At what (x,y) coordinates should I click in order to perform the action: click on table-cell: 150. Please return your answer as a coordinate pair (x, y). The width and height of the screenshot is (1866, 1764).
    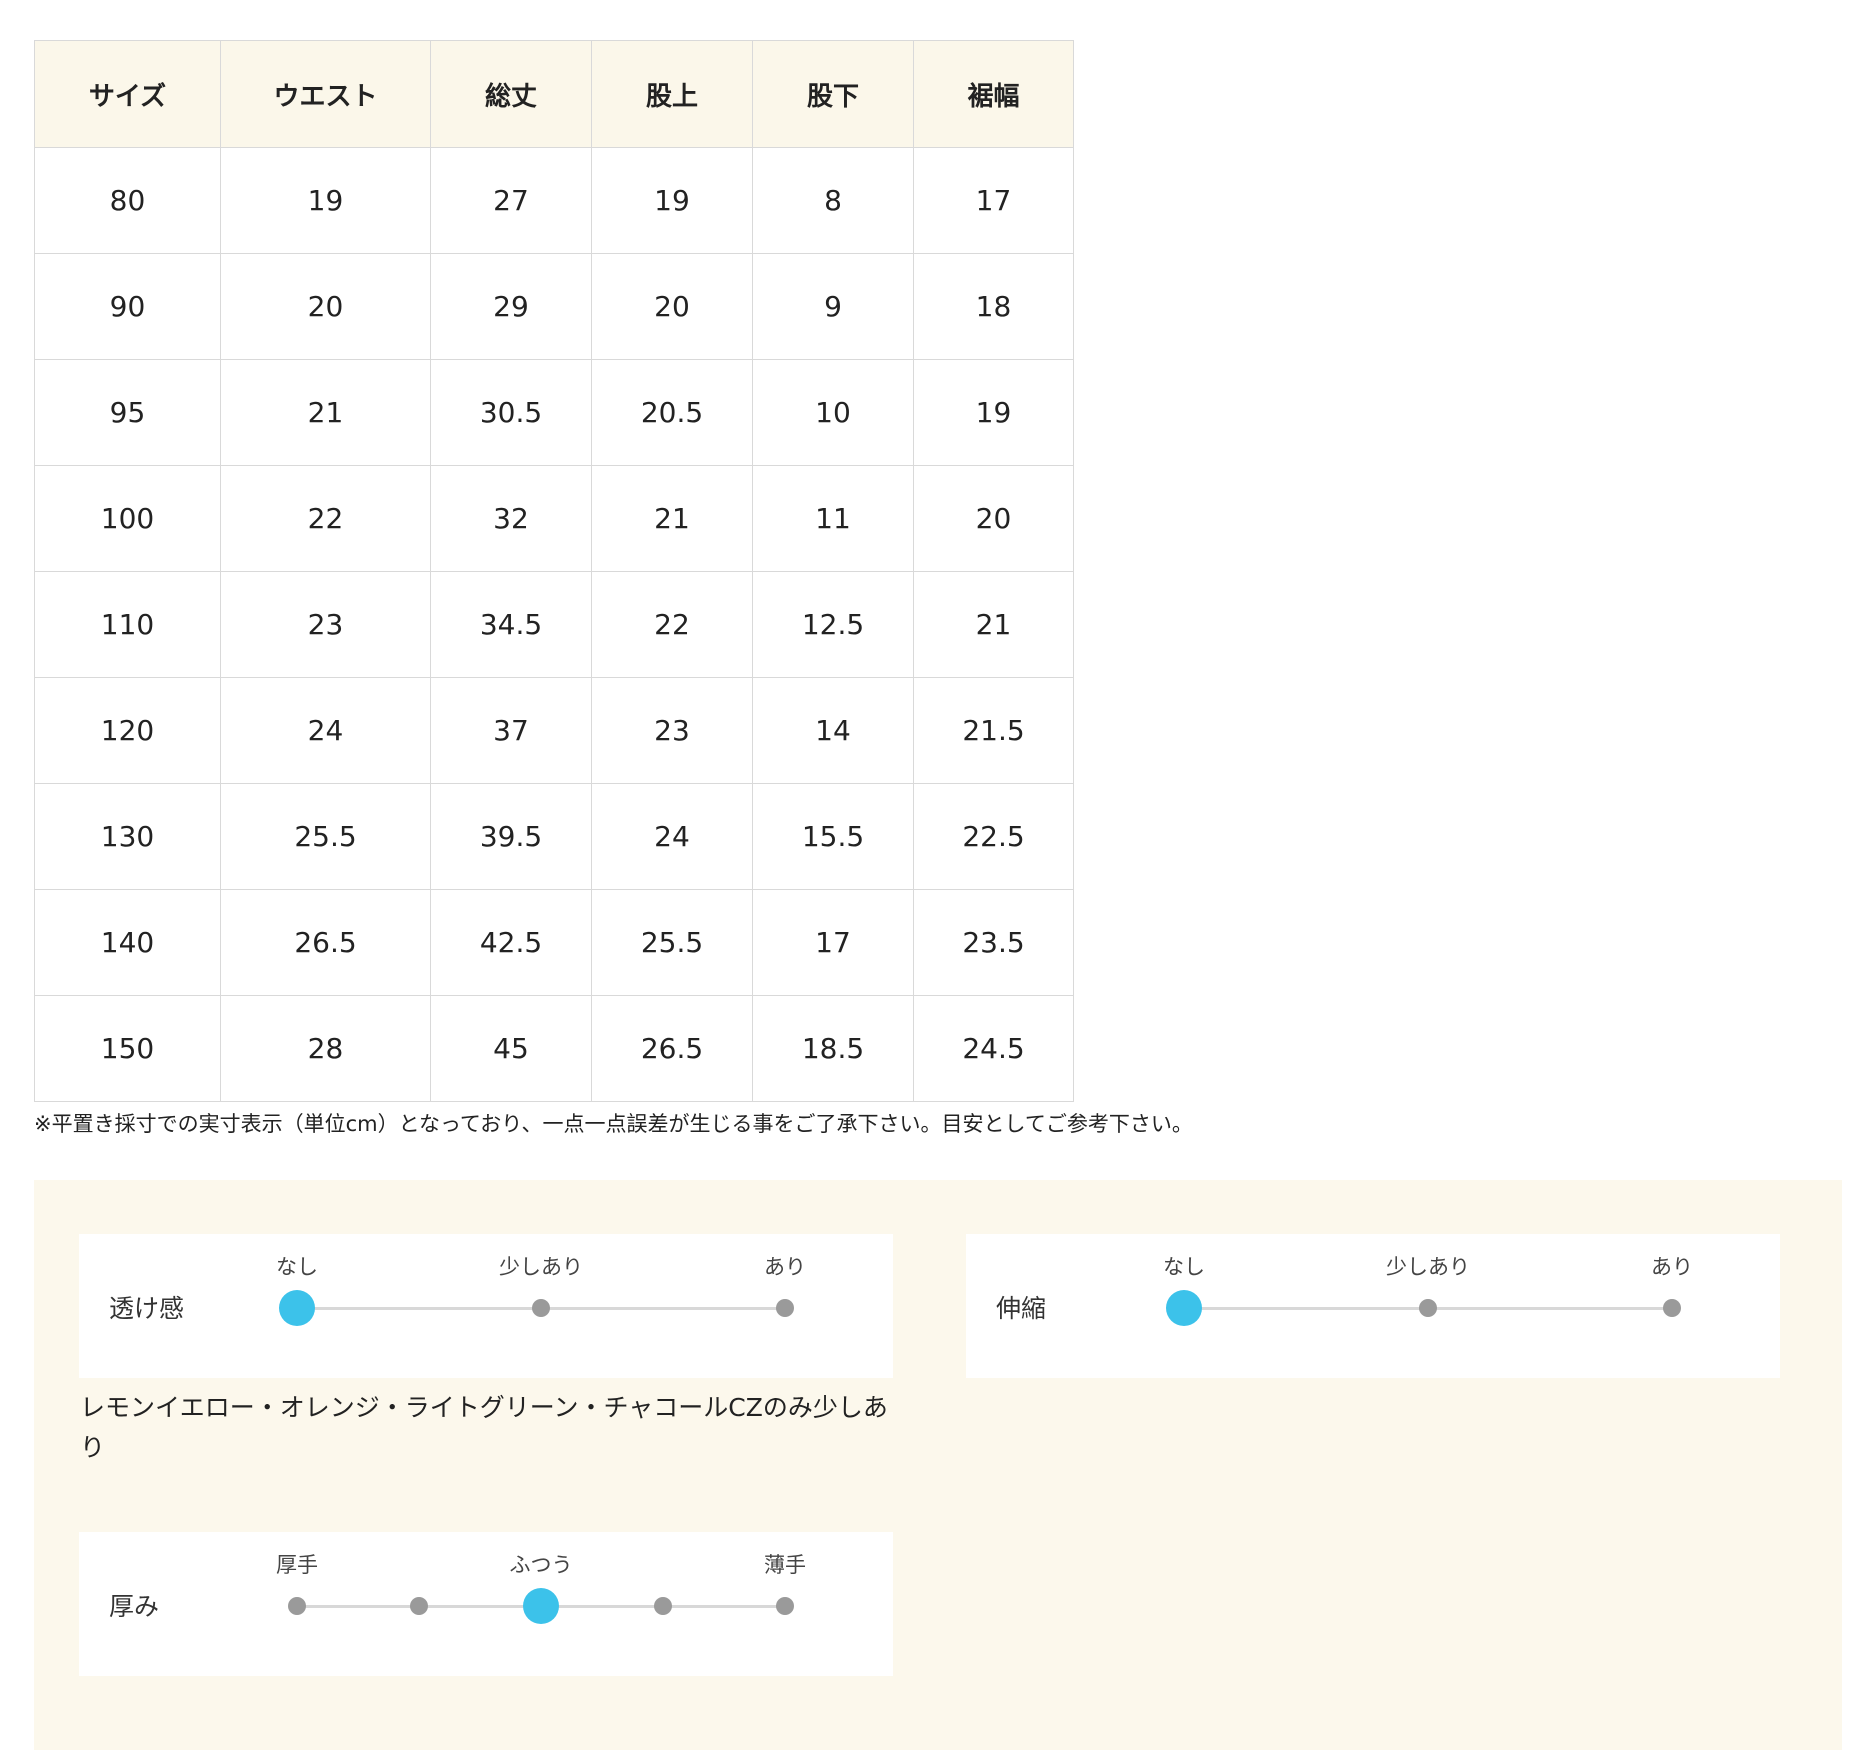
    Looking at the image, I should click on (127, 1048).